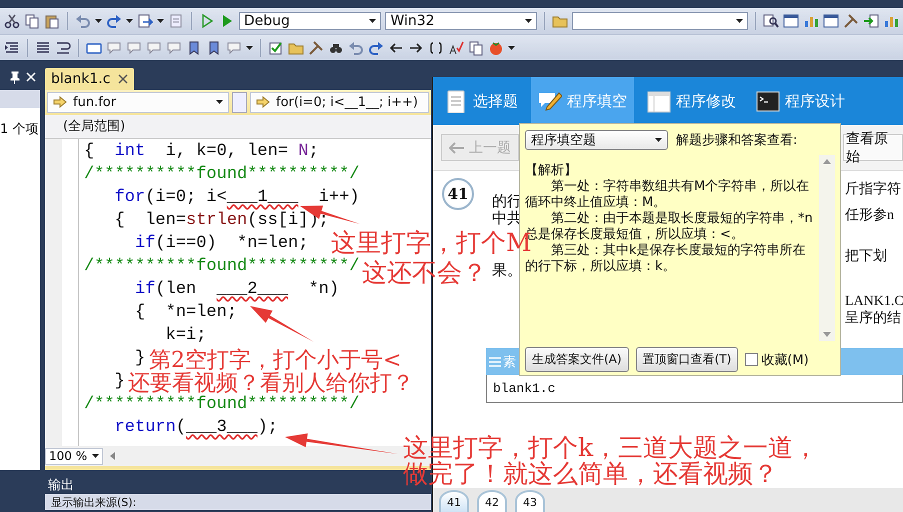 The width and height of the screenshot is (903, 512). Describe the element at coordinates (507, 270) in the screenshot. I see `question-text: 果。` at that location.